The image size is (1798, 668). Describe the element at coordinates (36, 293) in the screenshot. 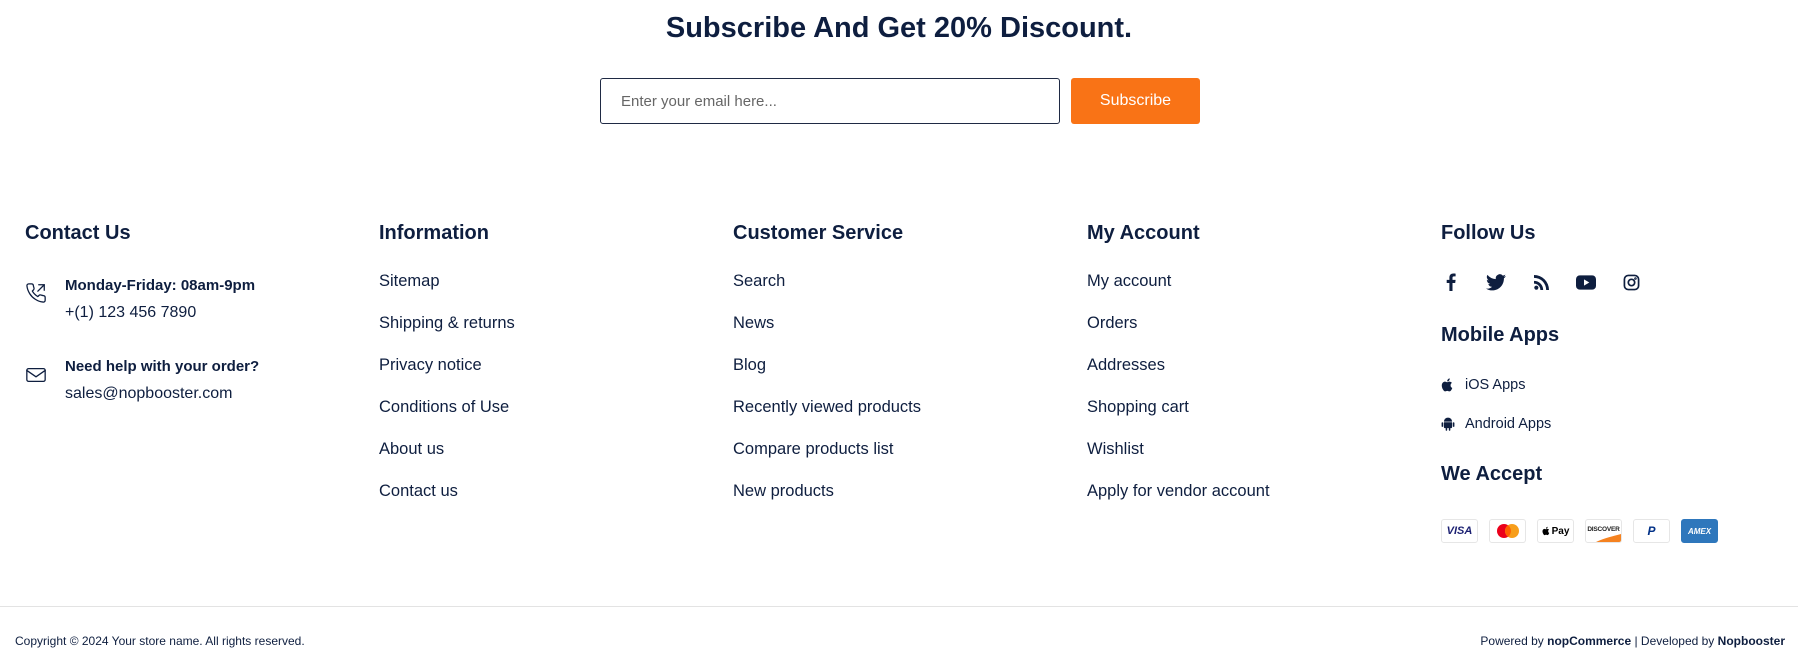

I see `phone-icon` at that location.